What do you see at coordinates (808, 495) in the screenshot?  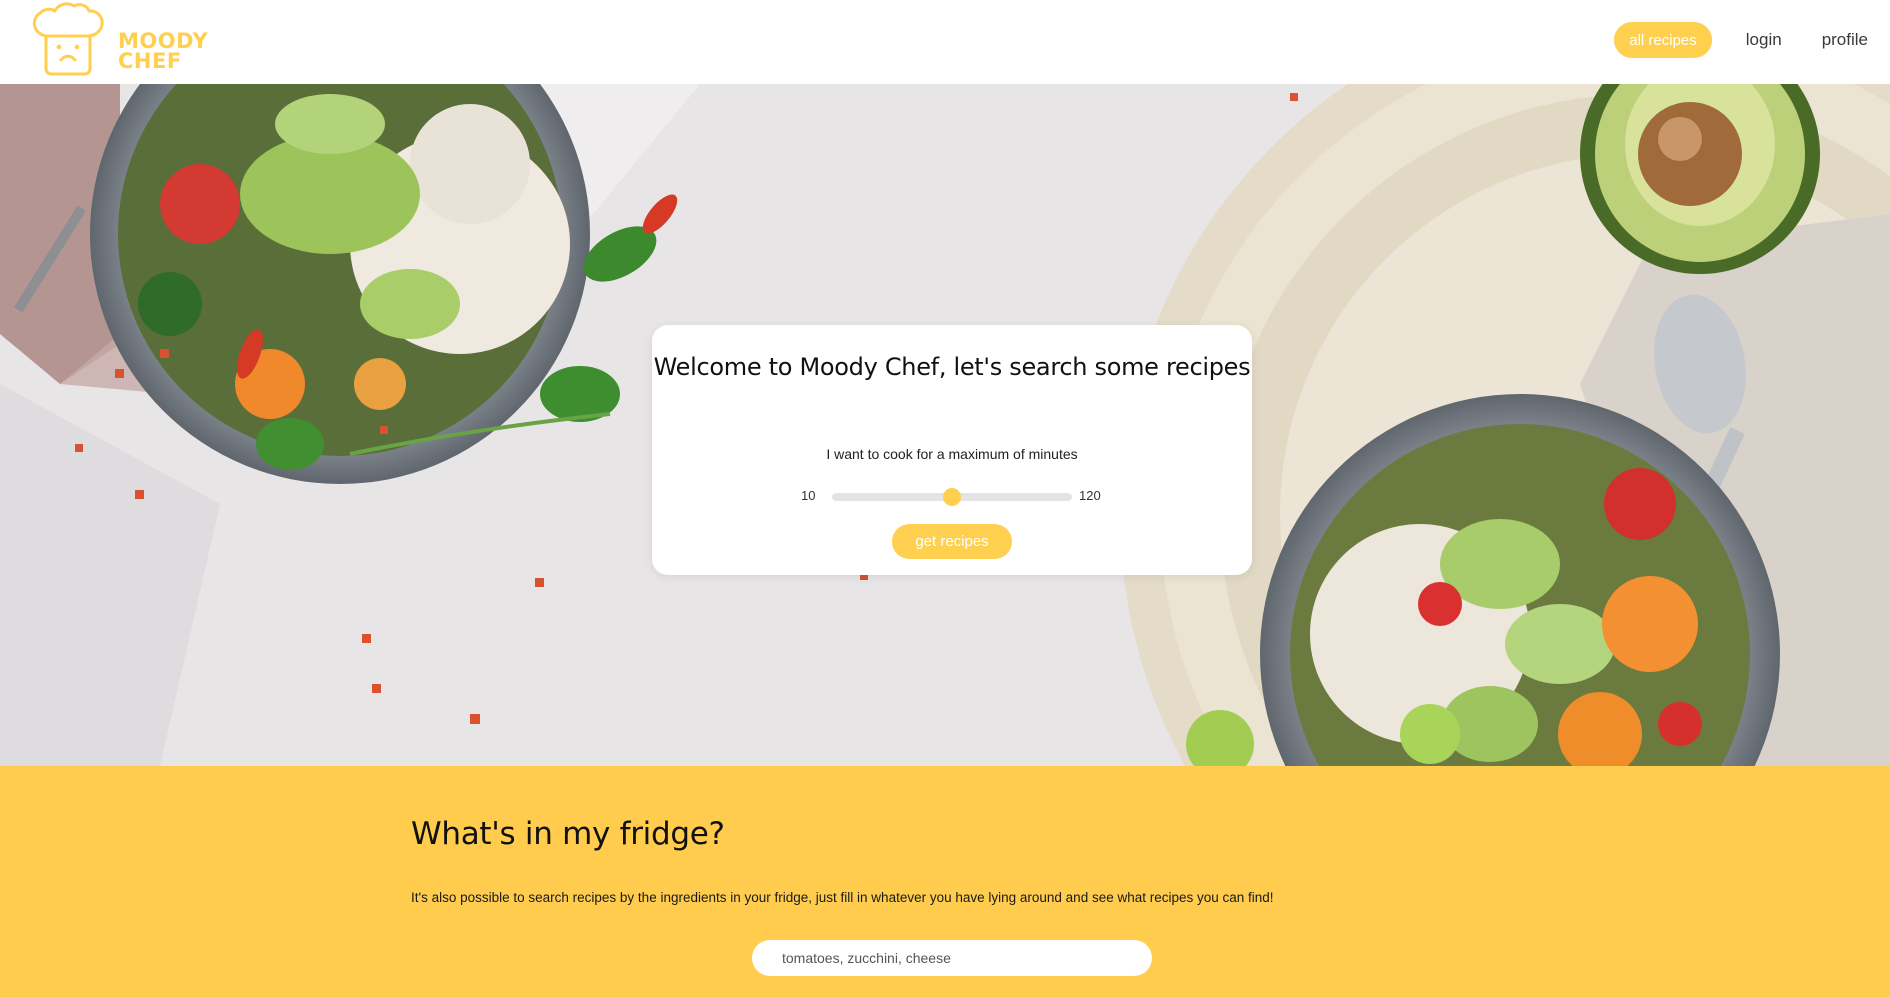 I see `slider-min-label: 10` at bounding box center [808, 495].